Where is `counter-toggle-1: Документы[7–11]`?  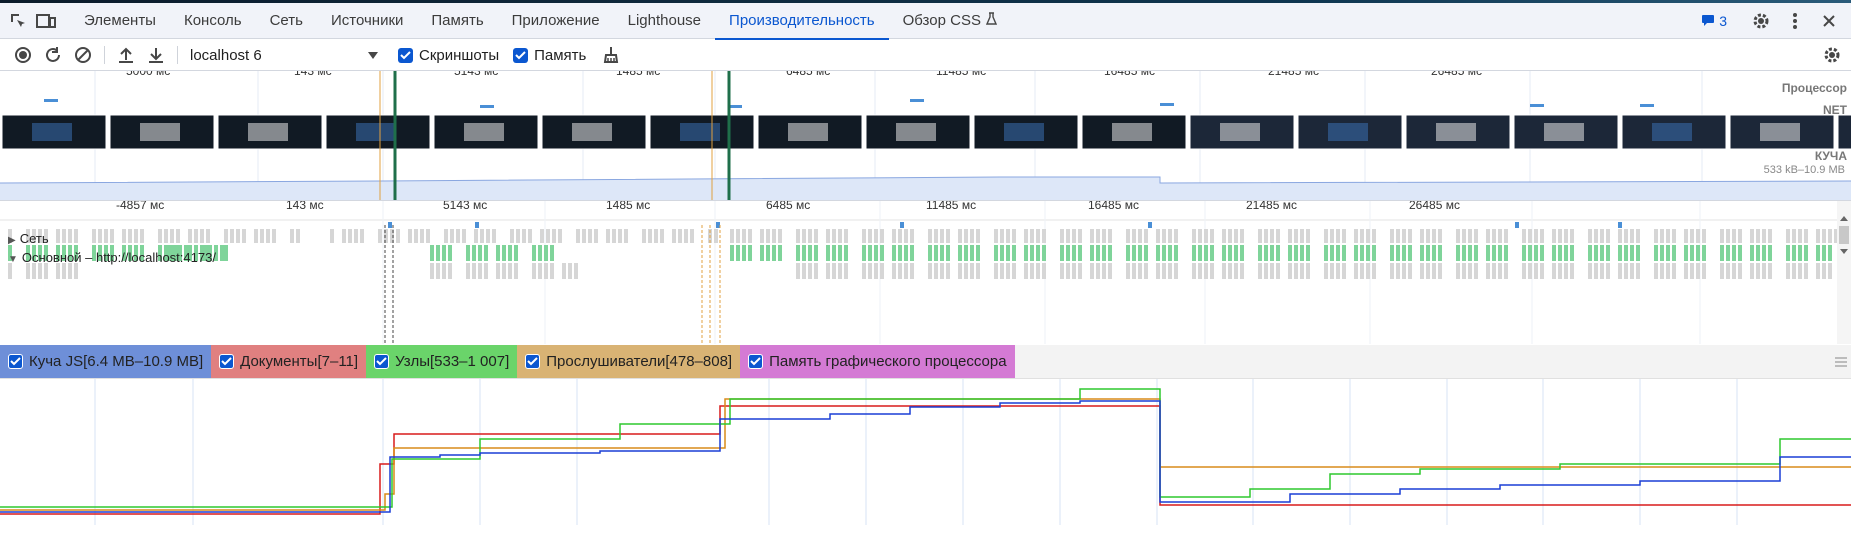 counter-toggle-1: Документы[7–11] is located at coordinates (289, 361).